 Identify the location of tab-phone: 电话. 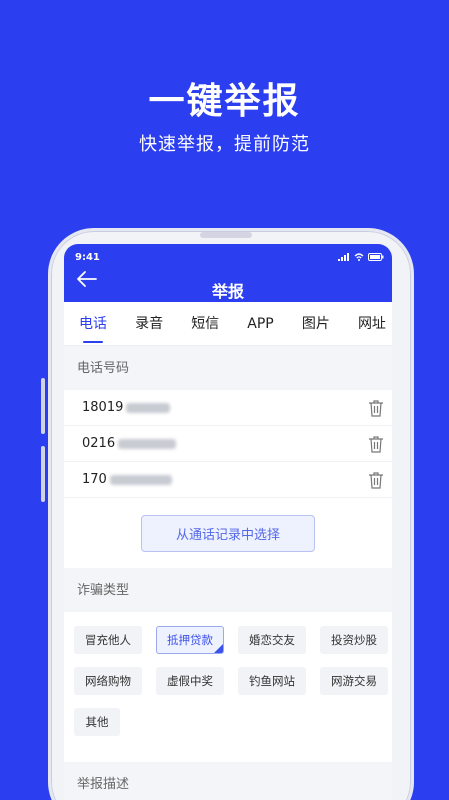
(93, 324).